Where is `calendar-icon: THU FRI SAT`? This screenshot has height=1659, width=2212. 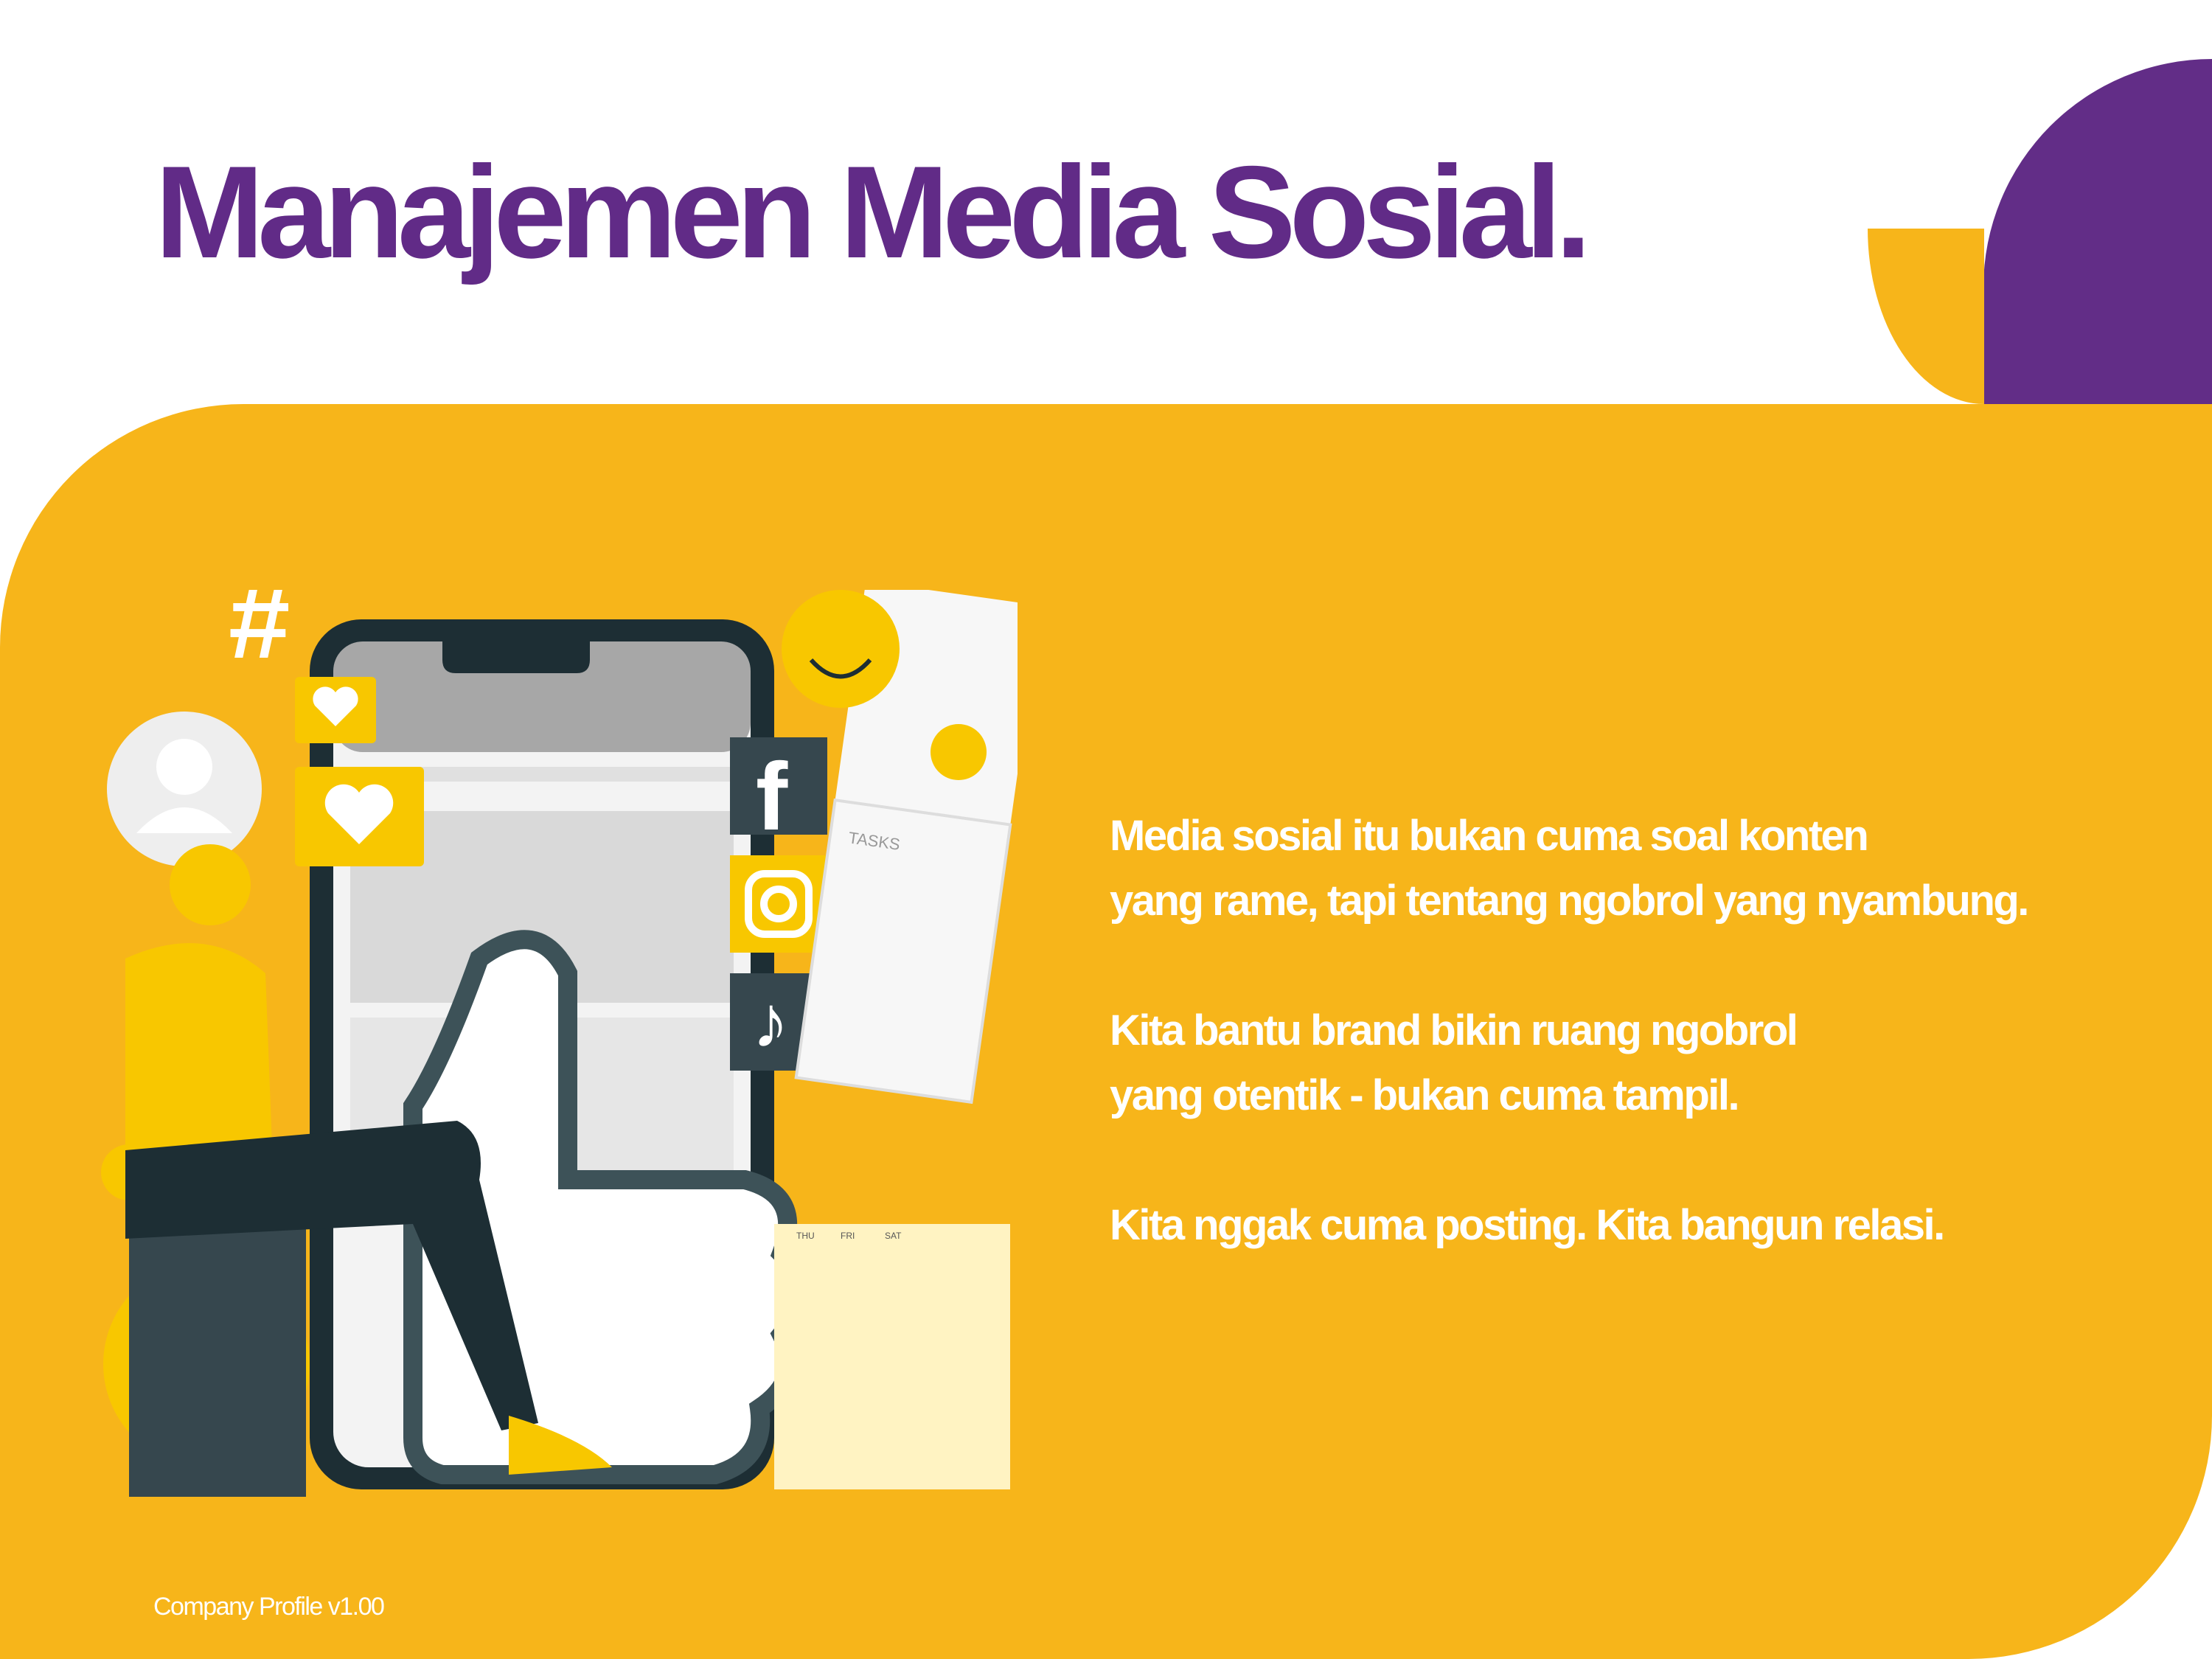
calendar-icon: THU FRI SAT is located at coordinates (892, 1356).